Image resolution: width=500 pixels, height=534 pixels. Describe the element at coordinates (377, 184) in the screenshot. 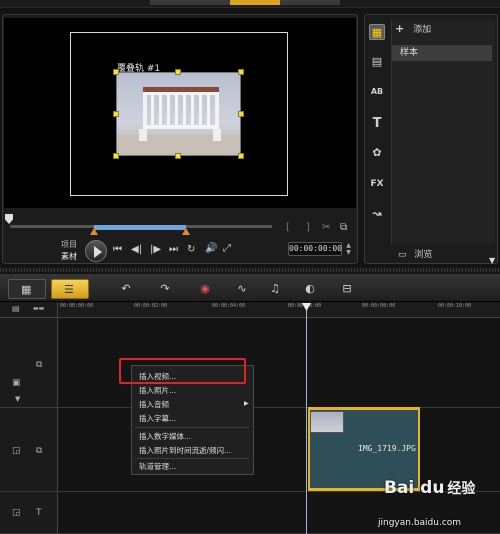

I see `filter-icon: FX` at that location.